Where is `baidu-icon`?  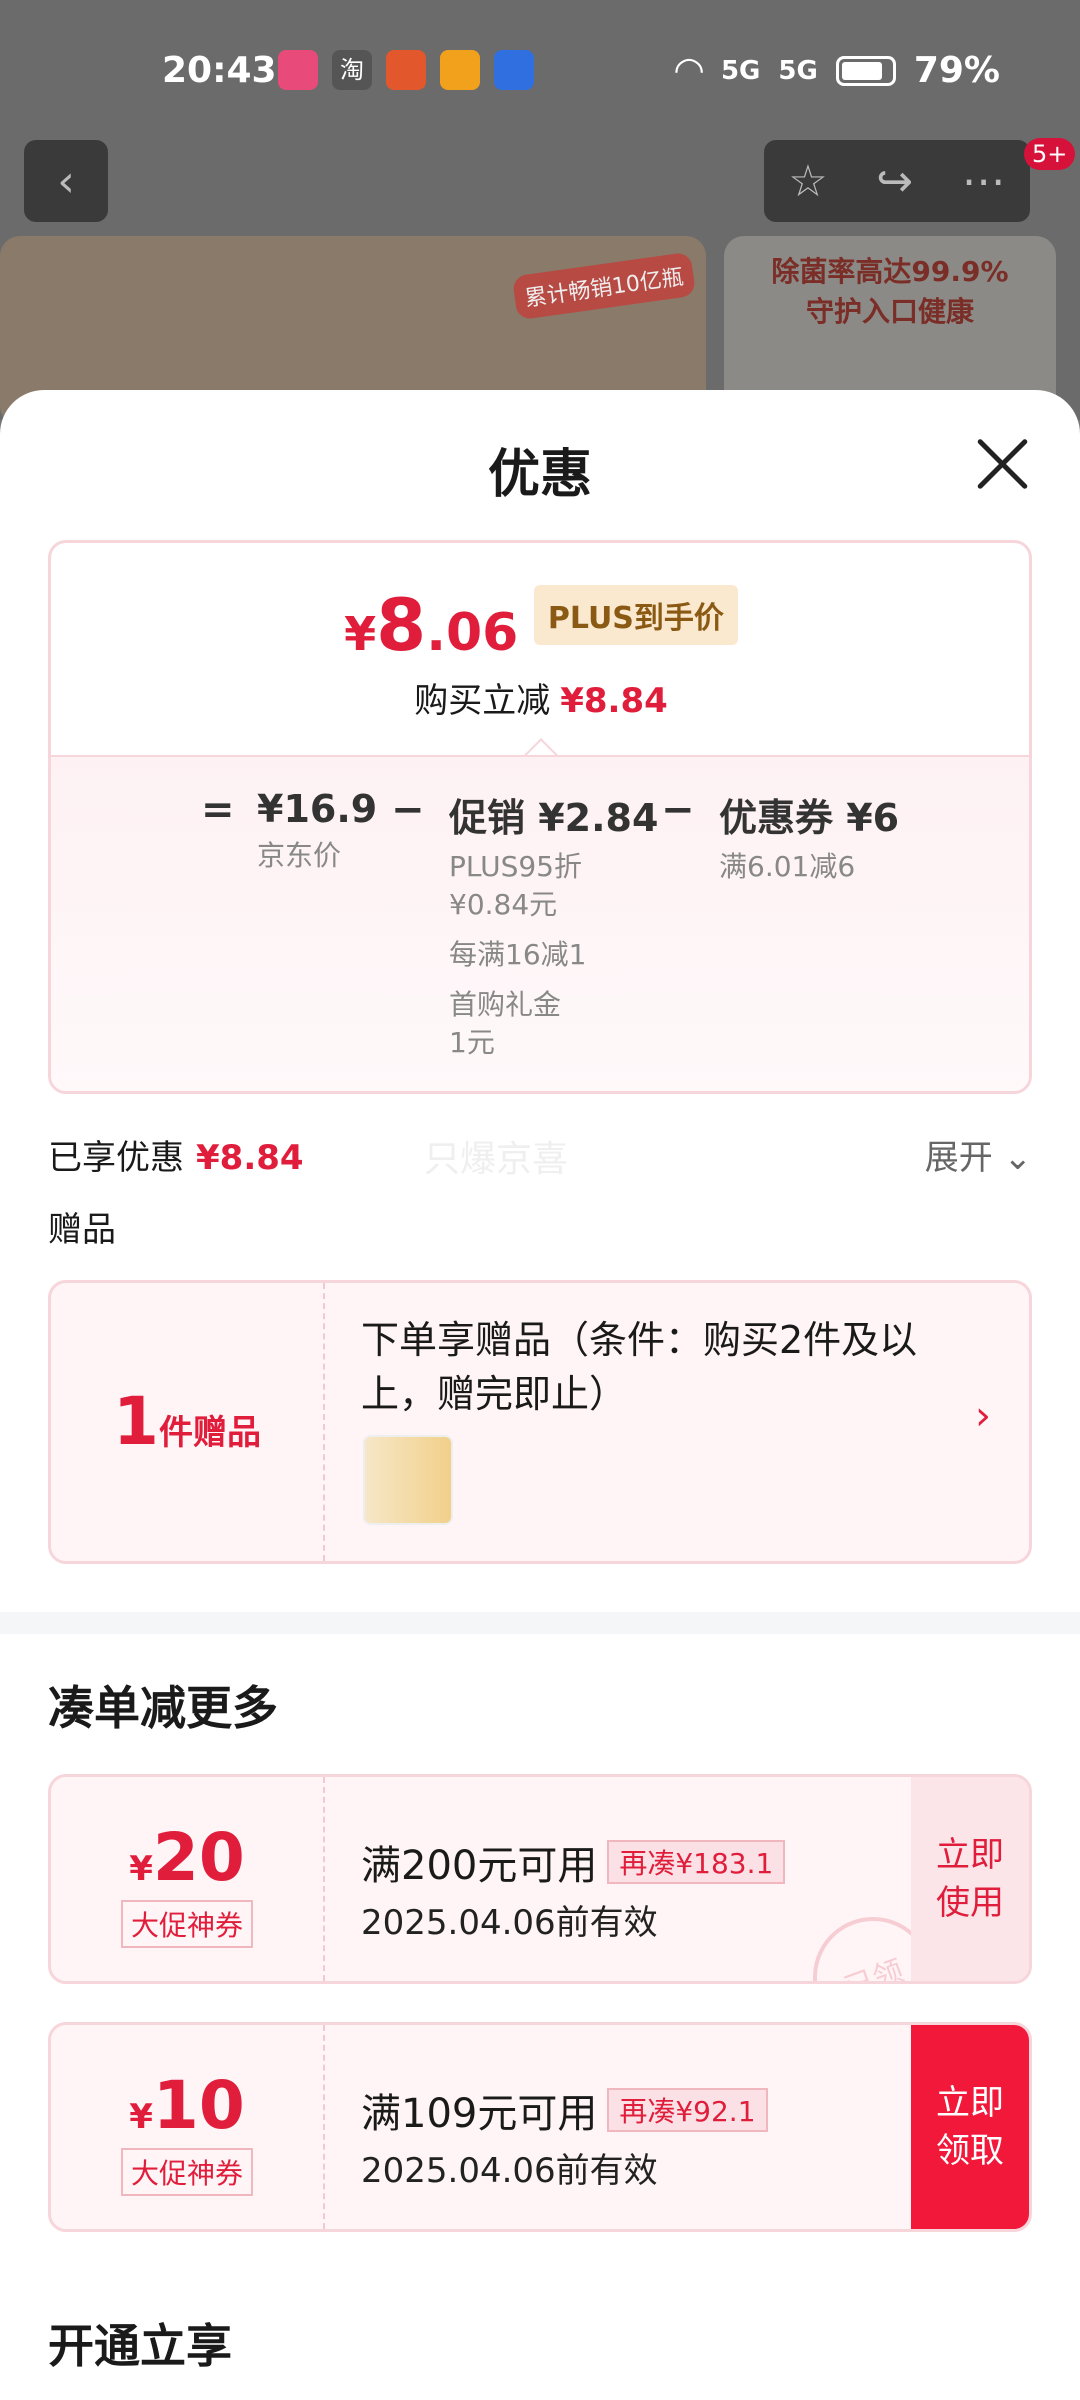 baidu-icon is located at coordinates (514, 70).